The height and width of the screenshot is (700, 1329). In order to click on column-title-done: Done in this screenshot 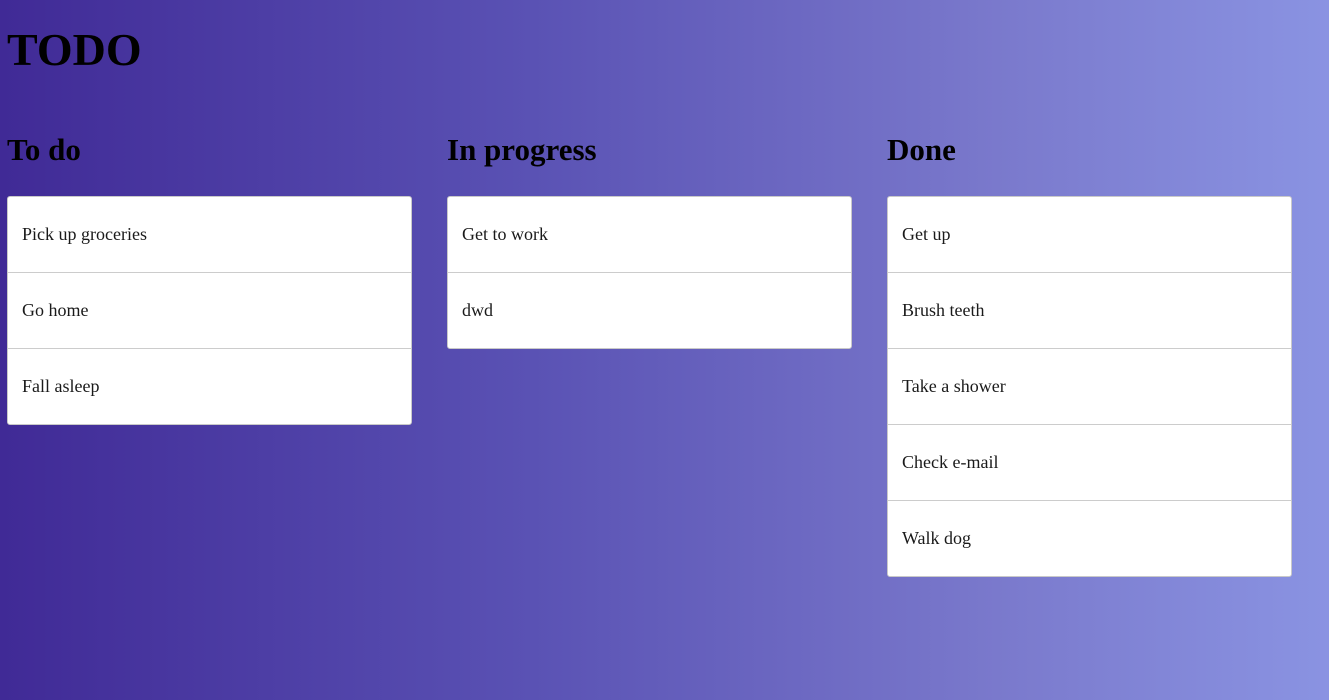, I will do `click(921, 149)`.